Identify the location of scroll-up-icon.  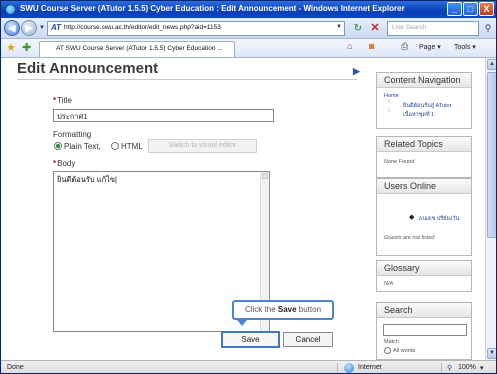
(265, 176).